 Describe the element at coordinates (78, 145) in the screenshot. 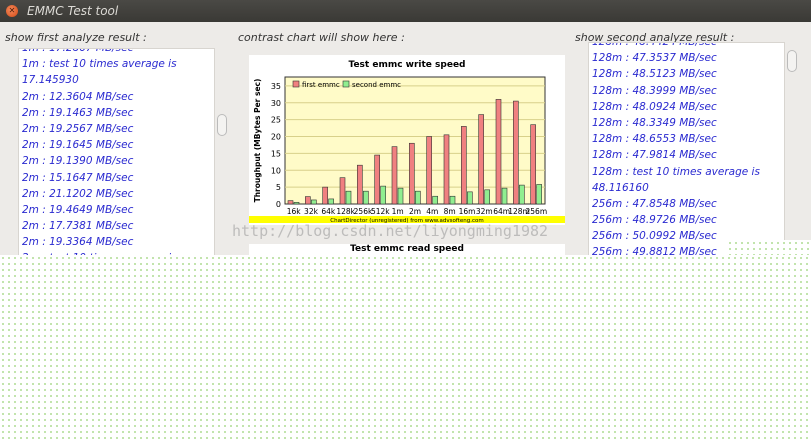

I see `result-row: 2m : 19.1645 MB/sec` at that location.